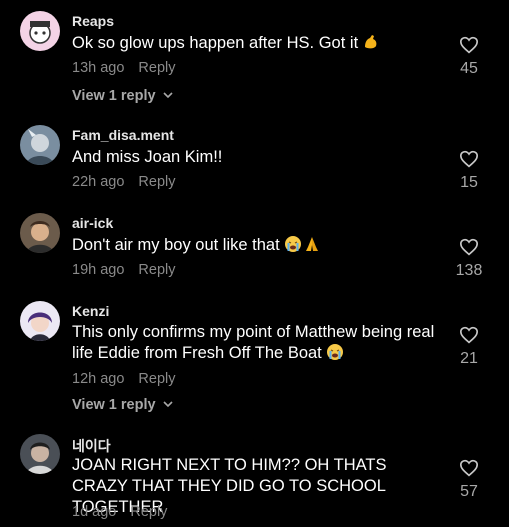  I want to click on comment-text: Don't air my boy out like that, so click(262, 245).